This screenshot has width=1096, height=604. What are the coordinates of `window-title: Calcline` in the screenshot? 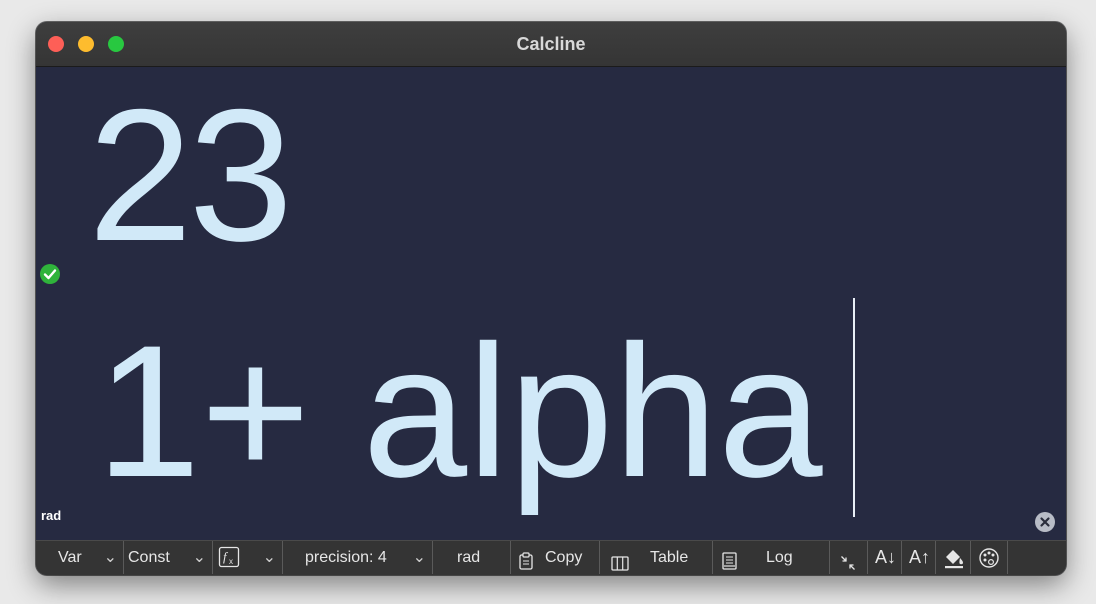 It's located at (551, 44).